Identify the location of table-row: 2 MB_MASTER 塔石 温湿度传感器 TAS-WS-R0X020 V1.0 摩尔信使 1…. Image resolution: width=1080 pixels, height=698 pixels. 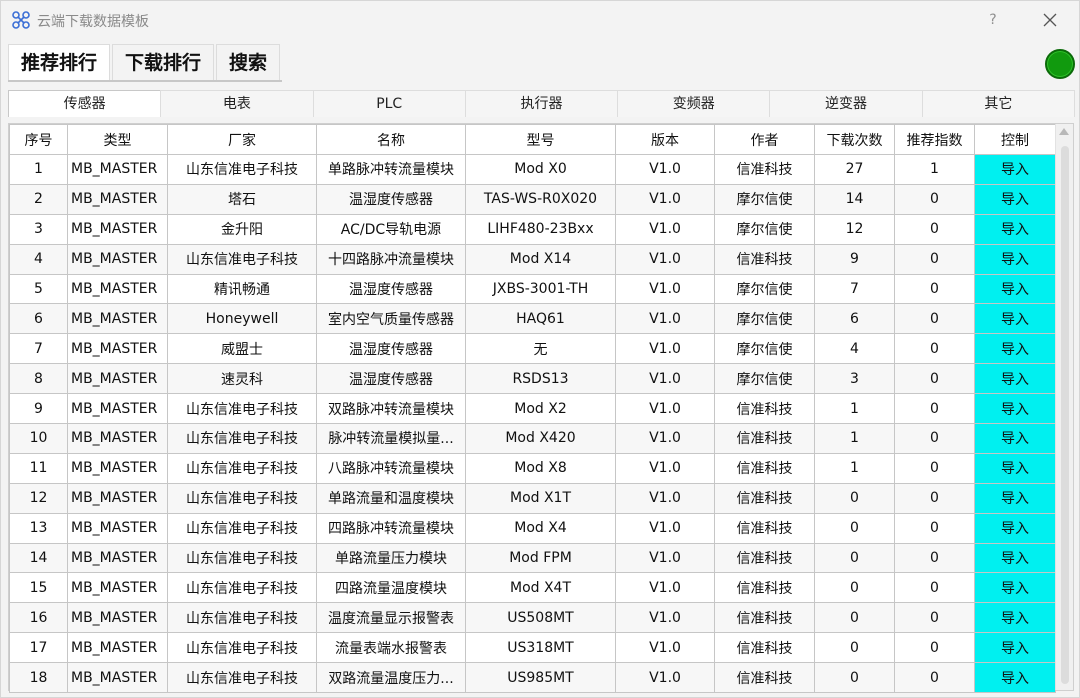
(532, 199).